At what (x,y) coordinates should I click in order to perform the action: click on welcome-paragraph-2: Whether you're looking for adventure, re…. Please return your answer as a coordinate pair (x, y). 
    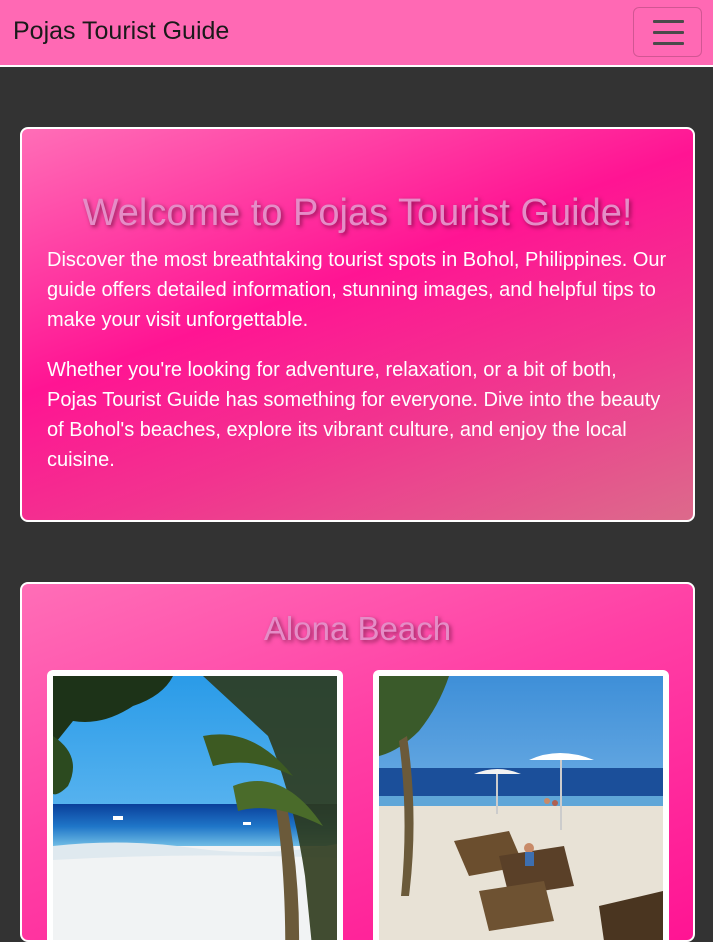
    Looking at the image, I should click on (354, 415).